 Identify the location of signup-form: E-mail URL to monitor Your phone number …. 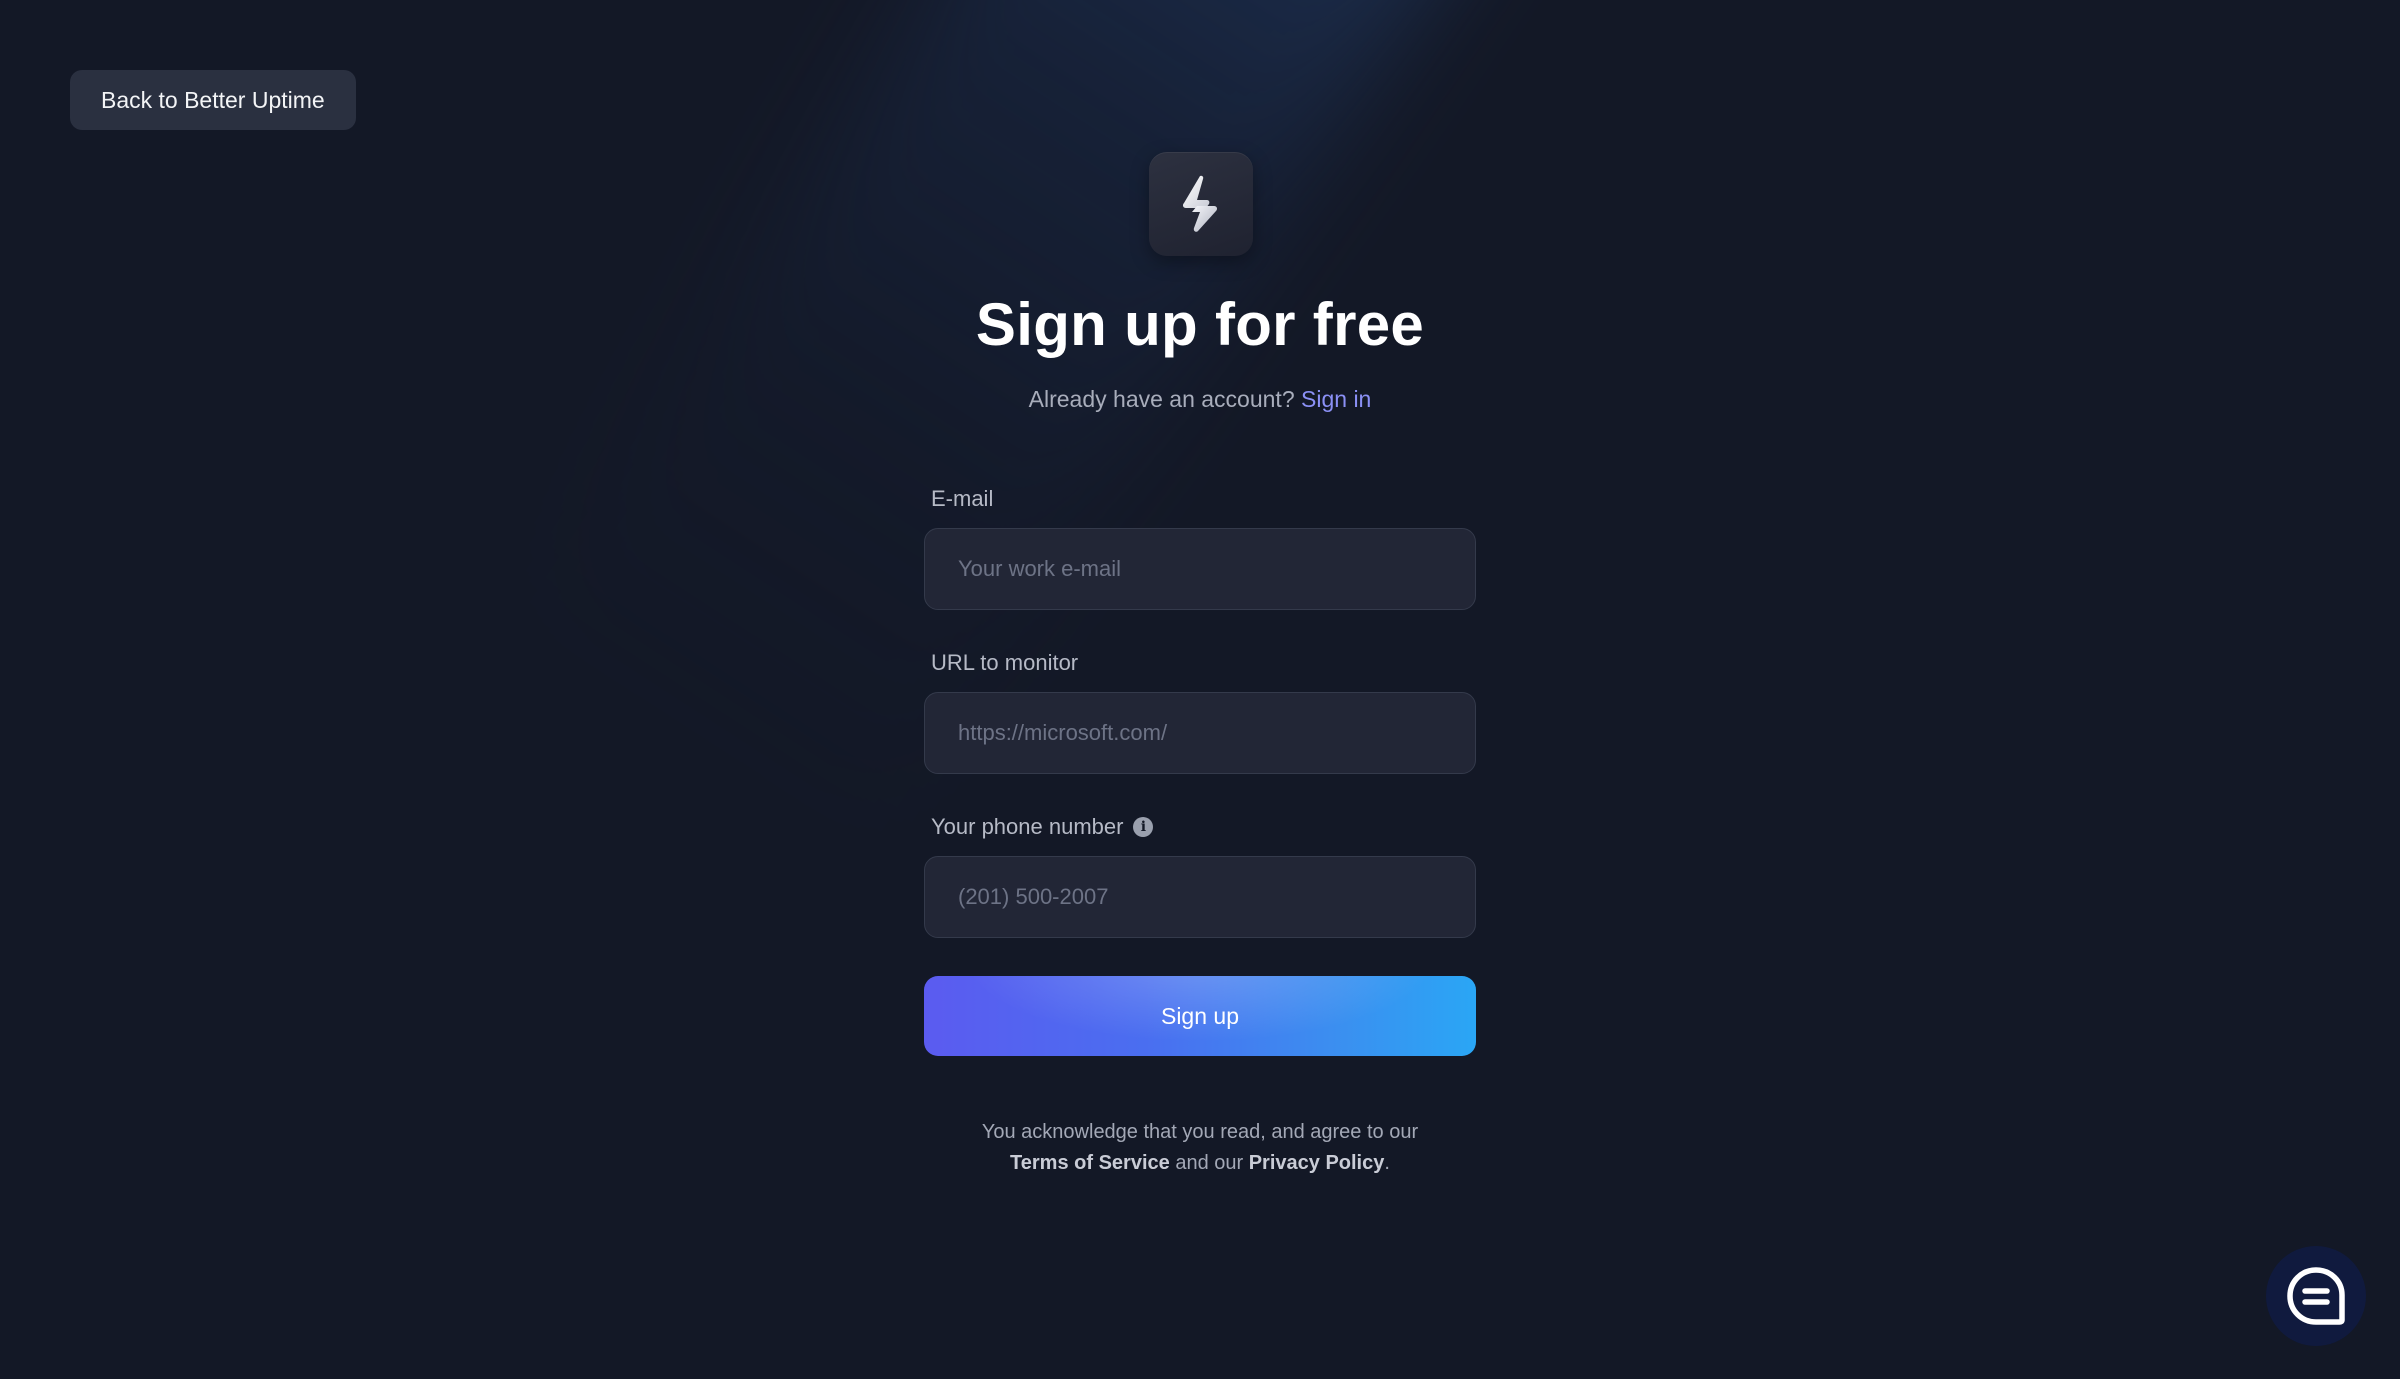
(1200, 770).